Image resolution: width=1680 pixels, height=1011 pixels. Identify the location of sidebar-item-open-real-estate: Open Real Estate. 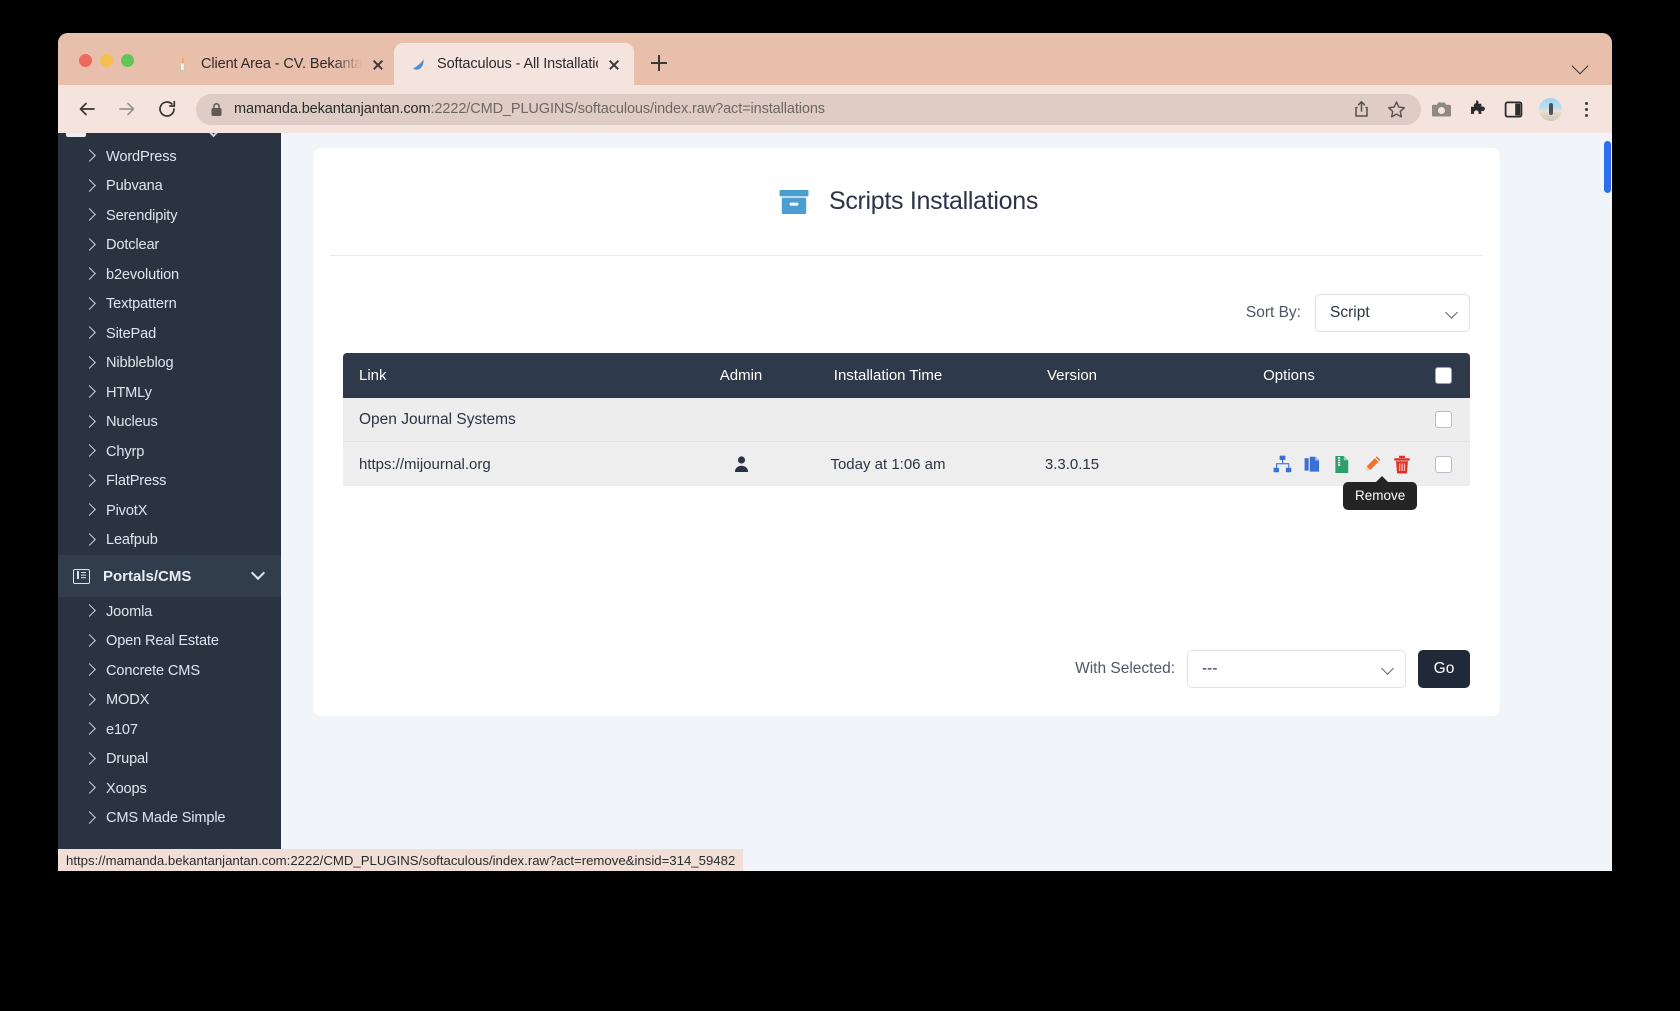
(169, 642).